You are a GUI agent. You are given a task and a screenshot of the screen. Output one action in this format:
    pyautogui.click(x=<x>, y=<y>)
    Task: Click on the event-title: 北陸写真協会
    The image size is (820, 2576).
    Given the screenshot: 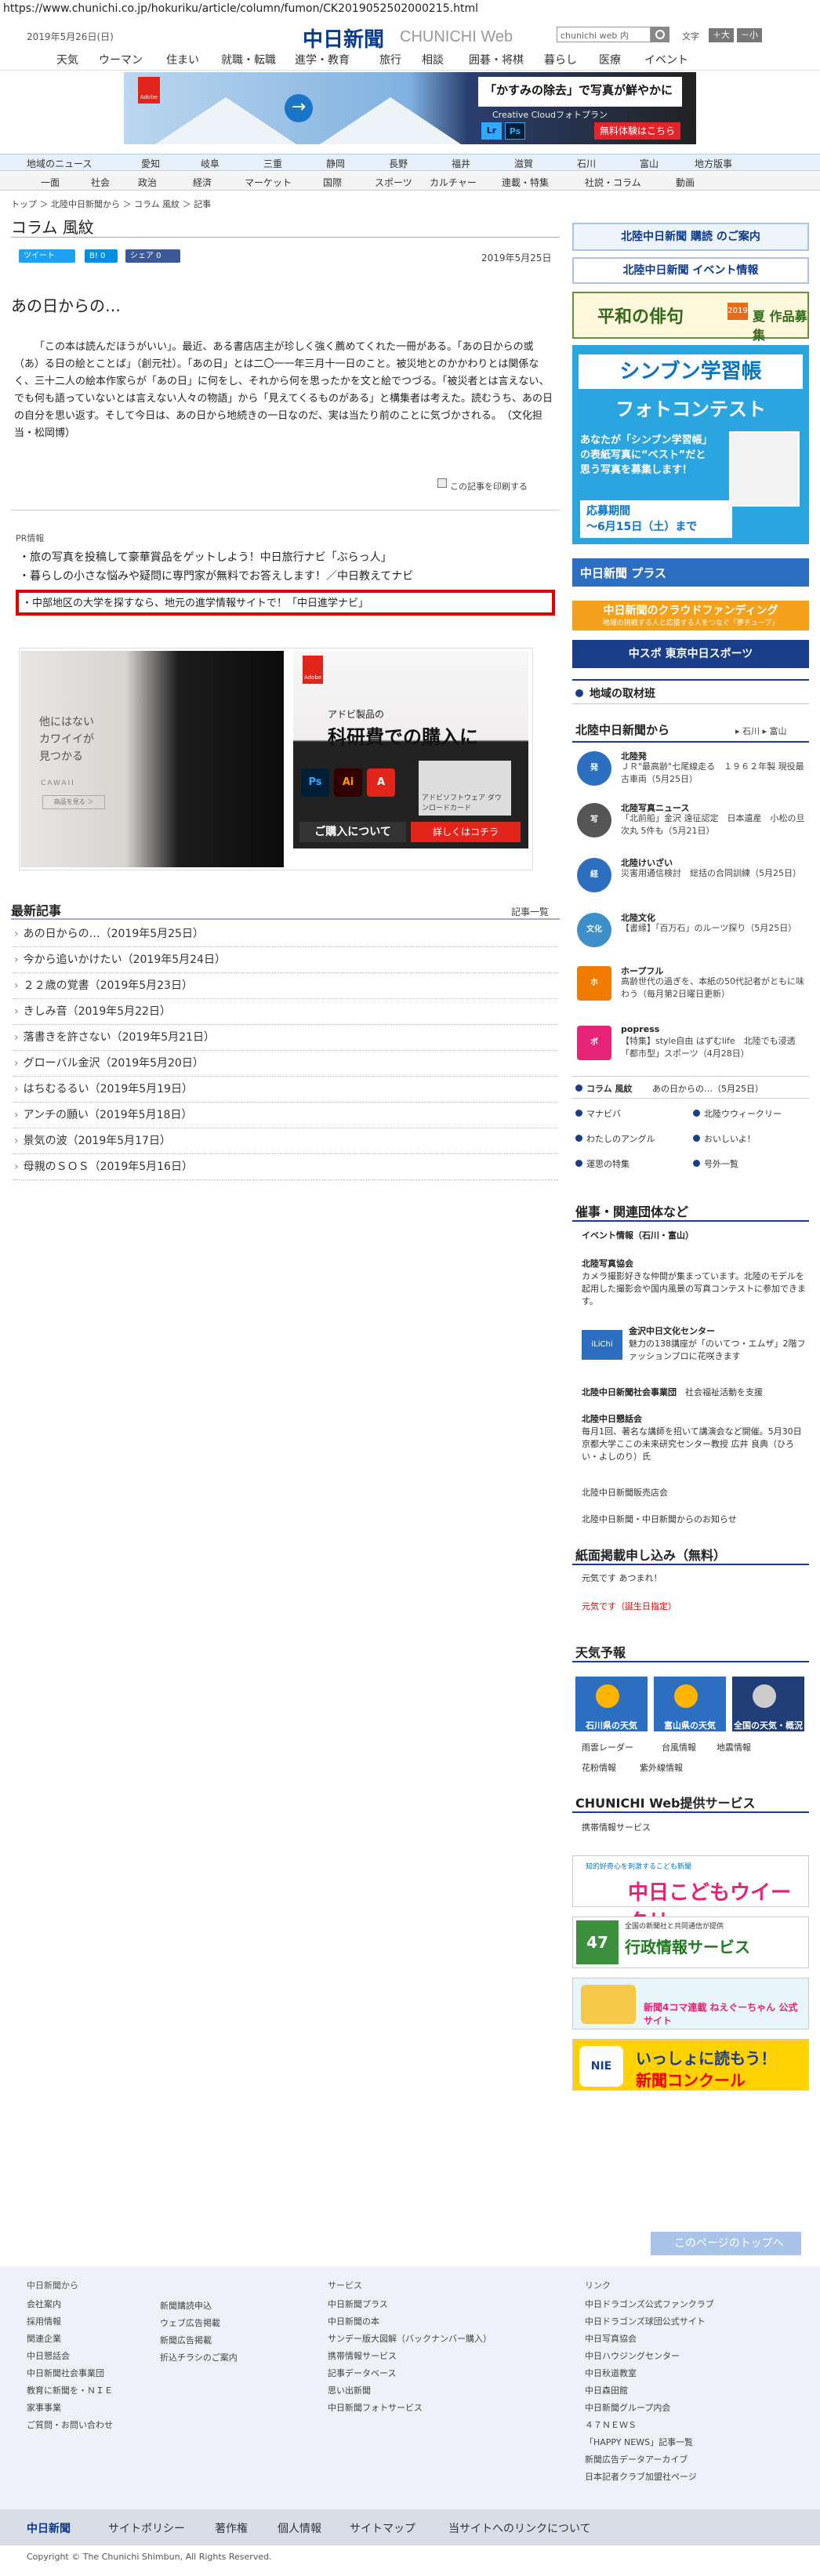 What is the action you would take?
    pyautogui.click(x=696, y=1264)
    